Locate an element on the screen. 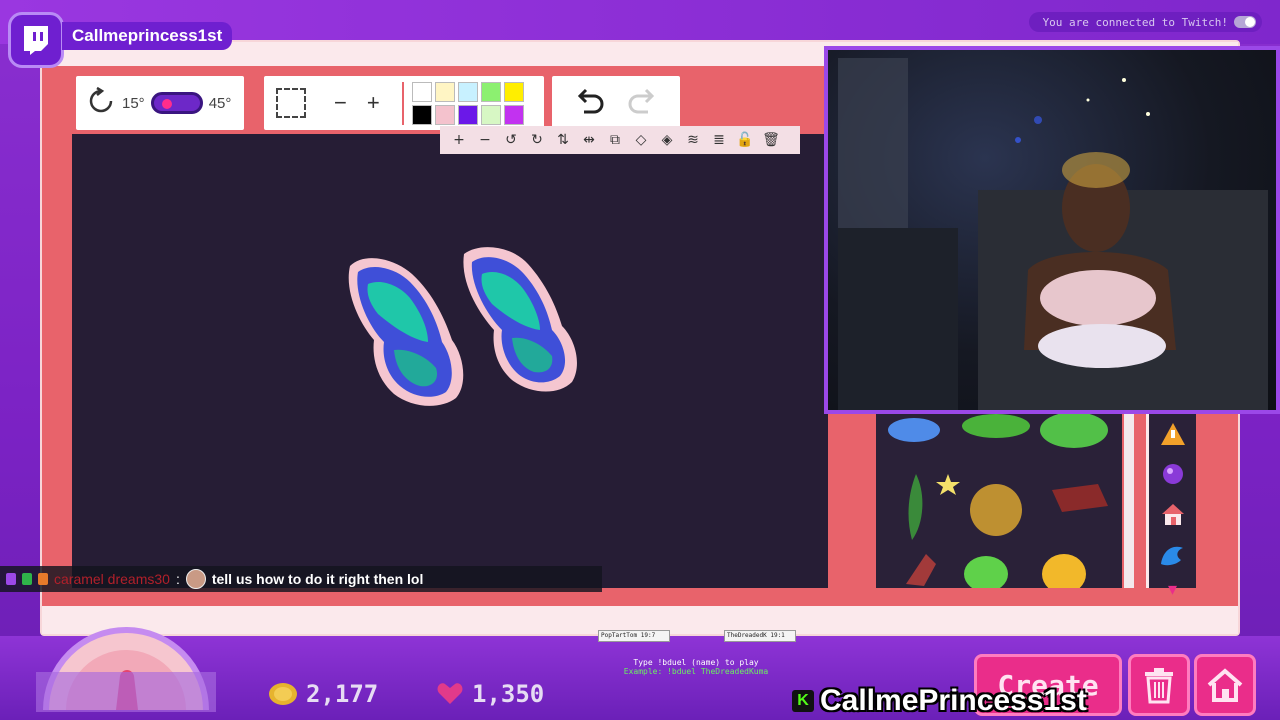 This screenshot has height=720, width=1280. rotate-right-icon: ↻ is located at coordinates (537, 140).